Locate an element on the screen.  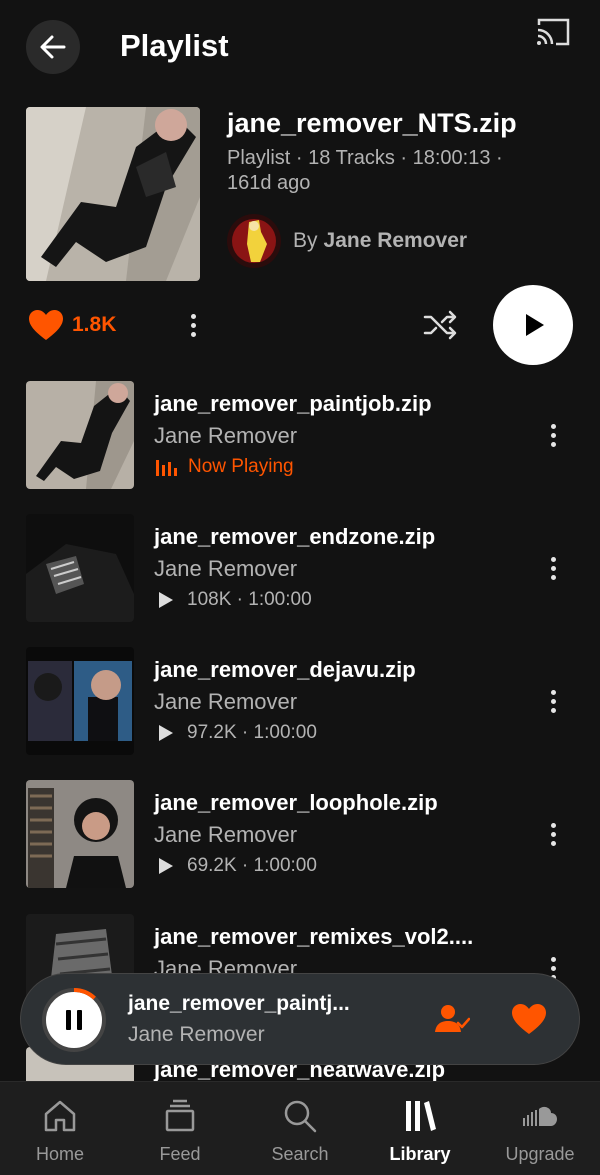
search-icon is located at coordinates (300, 1116).